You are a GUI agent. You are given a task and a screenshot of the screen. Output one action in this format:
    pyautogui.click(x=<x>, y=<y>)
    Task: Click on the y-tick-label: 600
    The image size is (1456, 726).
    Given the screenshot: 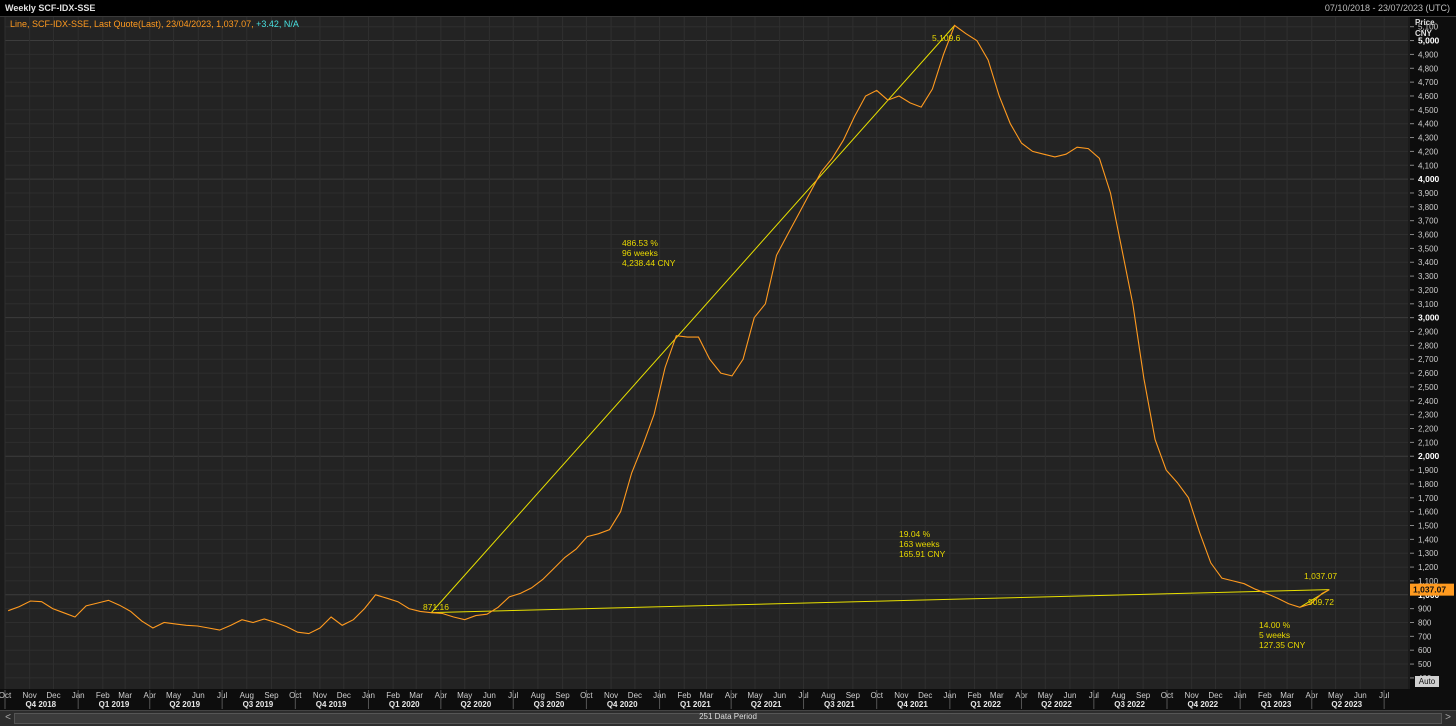 What is the action you would take?
    pyautogui.click(x=1425, y=650)
    